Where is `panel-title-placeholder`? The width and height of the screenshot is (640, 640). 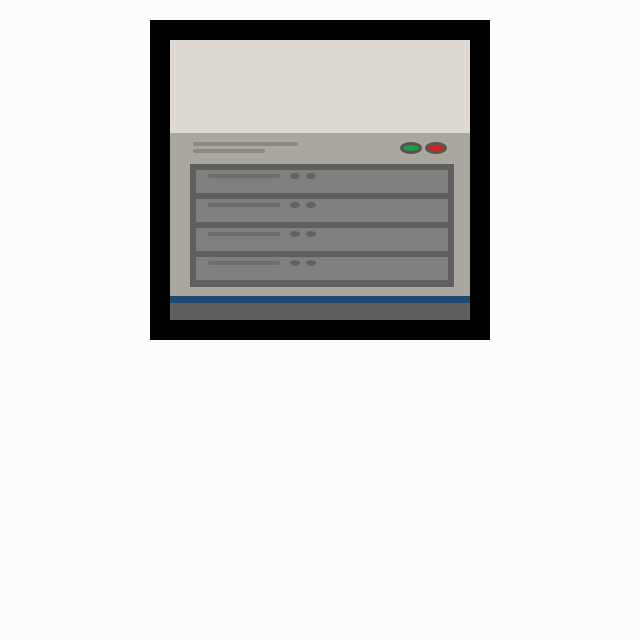 panel-title-placeholder is located at coordinates (245, 144).